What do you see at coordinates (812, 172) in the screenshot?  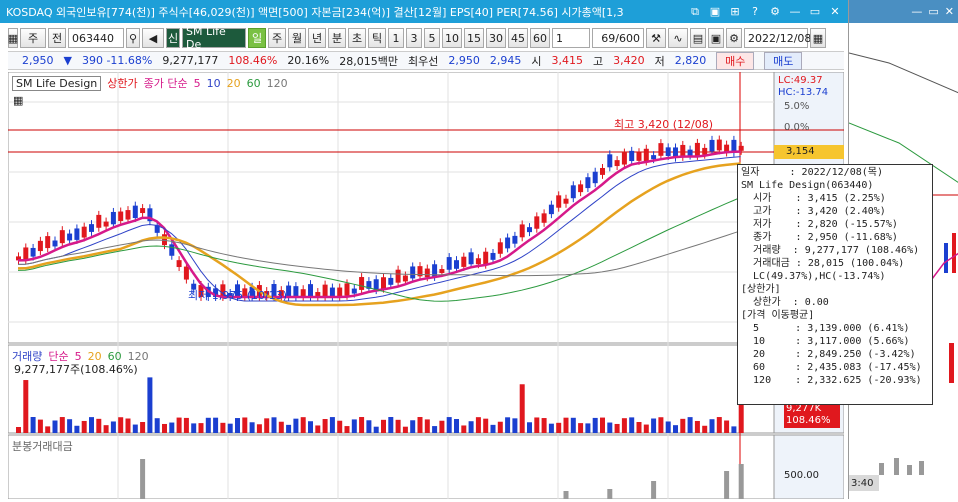 I see `tooltip-line: 일자 : 2022/12/08(목)` at bounding box center [812, 172].